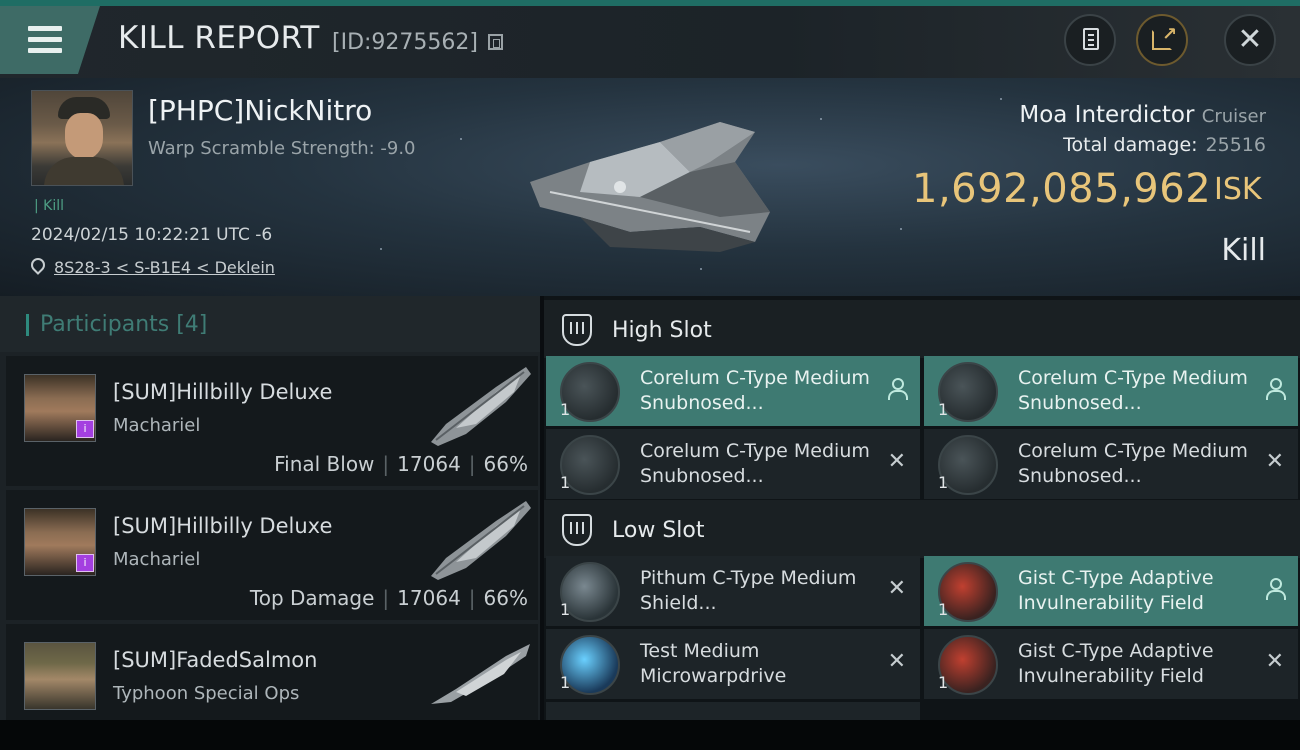 The image size is (1300, 750). Describe the element at coordinates (650, 735) in the screenshot. I see `bottom-edge` at that location.